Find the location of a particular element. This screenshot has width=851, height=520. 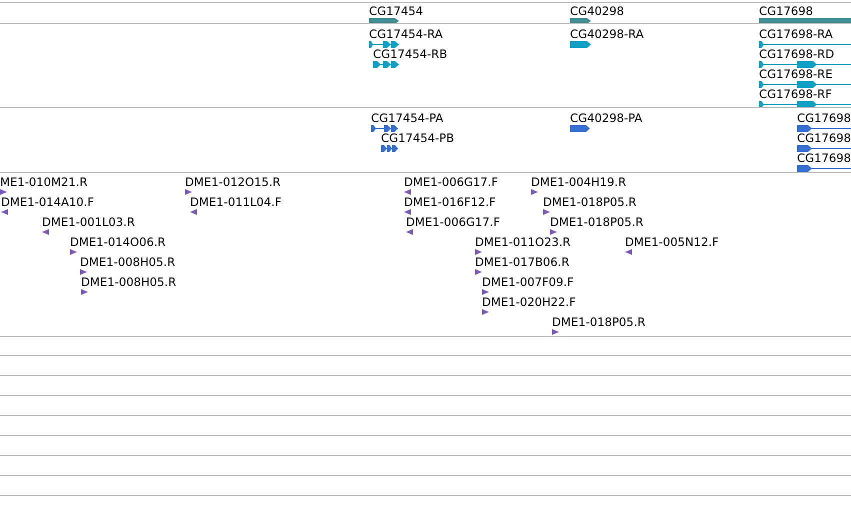

feature-label: CG17454-RB is located at coordinates (410, 54).